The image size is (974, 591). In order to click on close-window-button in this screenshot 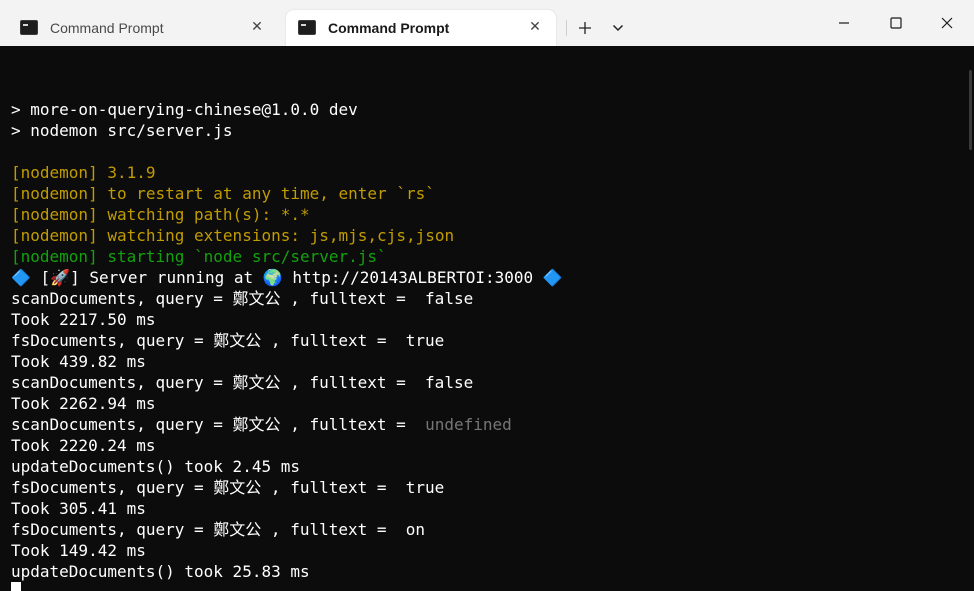, I will do `click(947, 23)`.